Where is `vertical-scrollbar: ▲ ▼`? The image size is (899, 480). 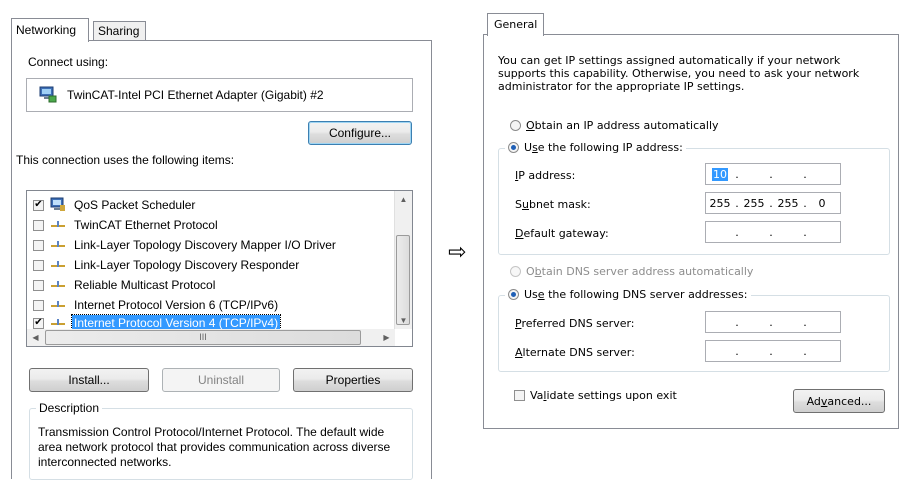
vertical-scrollbar: ▲ ▼ is located at coordinates (403, 260).